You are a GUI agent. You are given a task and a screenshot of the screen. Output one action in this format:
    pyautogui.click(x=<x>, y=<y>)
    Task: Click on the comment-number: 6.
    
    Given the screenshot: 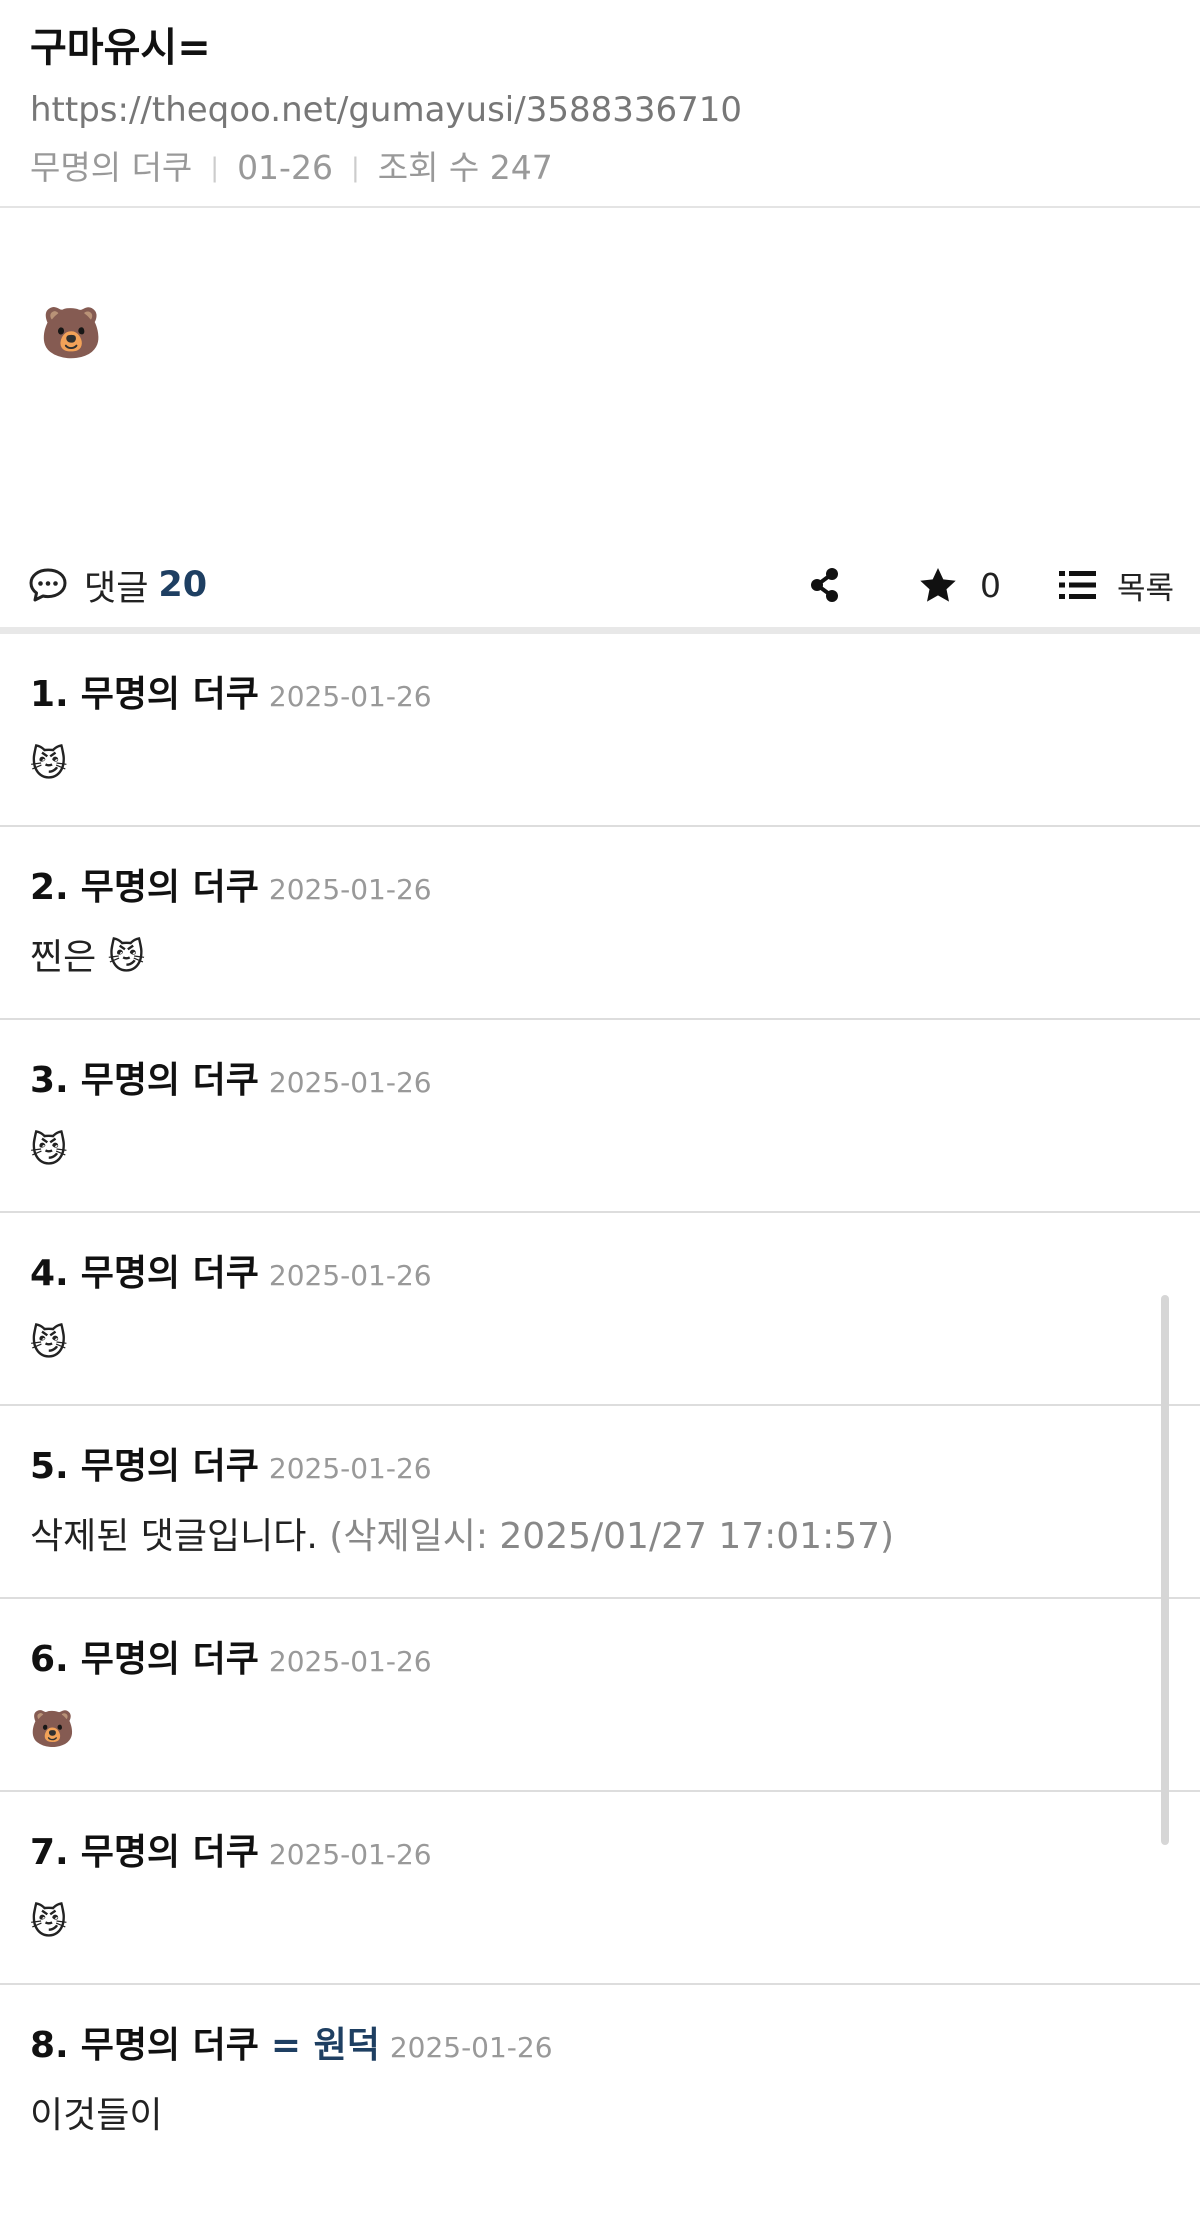 What is the action you would take?
    pyautogui.click(x=49, y=1659)
    